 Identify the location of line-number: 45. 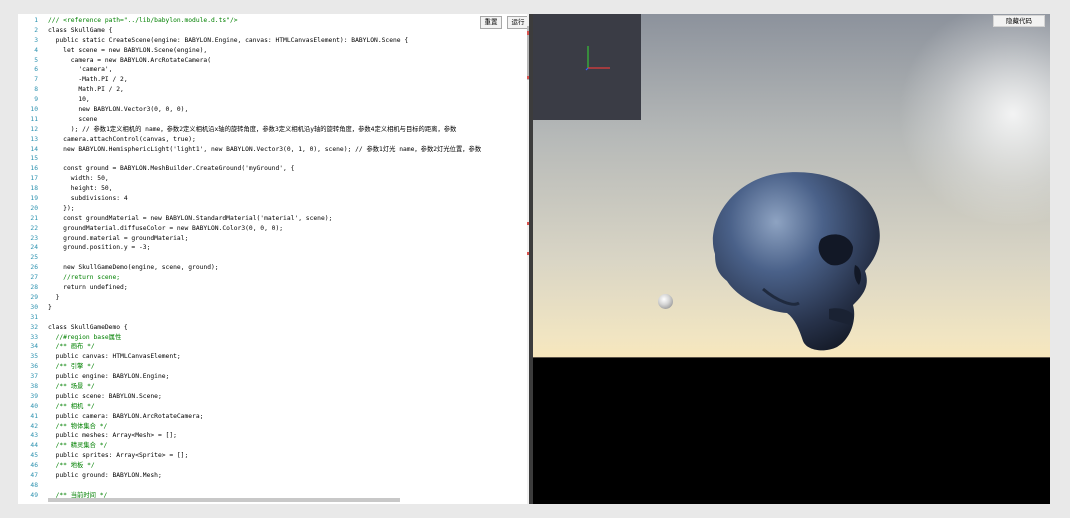
(34, 456).